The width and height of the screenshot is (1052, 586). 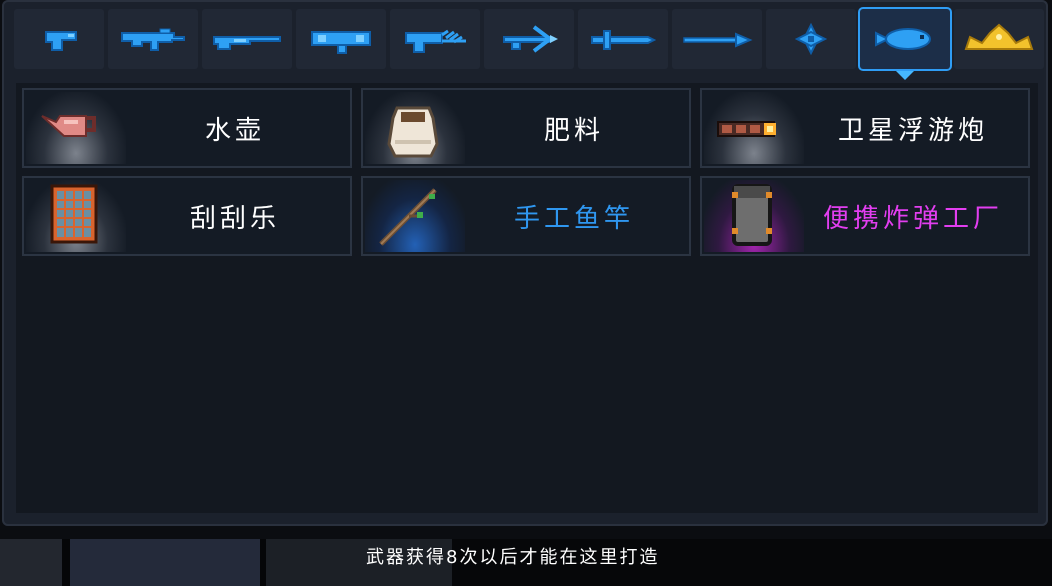 What do you see at coordinates (746, 129) in the screenshot?
I see `satellite-cannon-icon` at bounding box center [746, 129].